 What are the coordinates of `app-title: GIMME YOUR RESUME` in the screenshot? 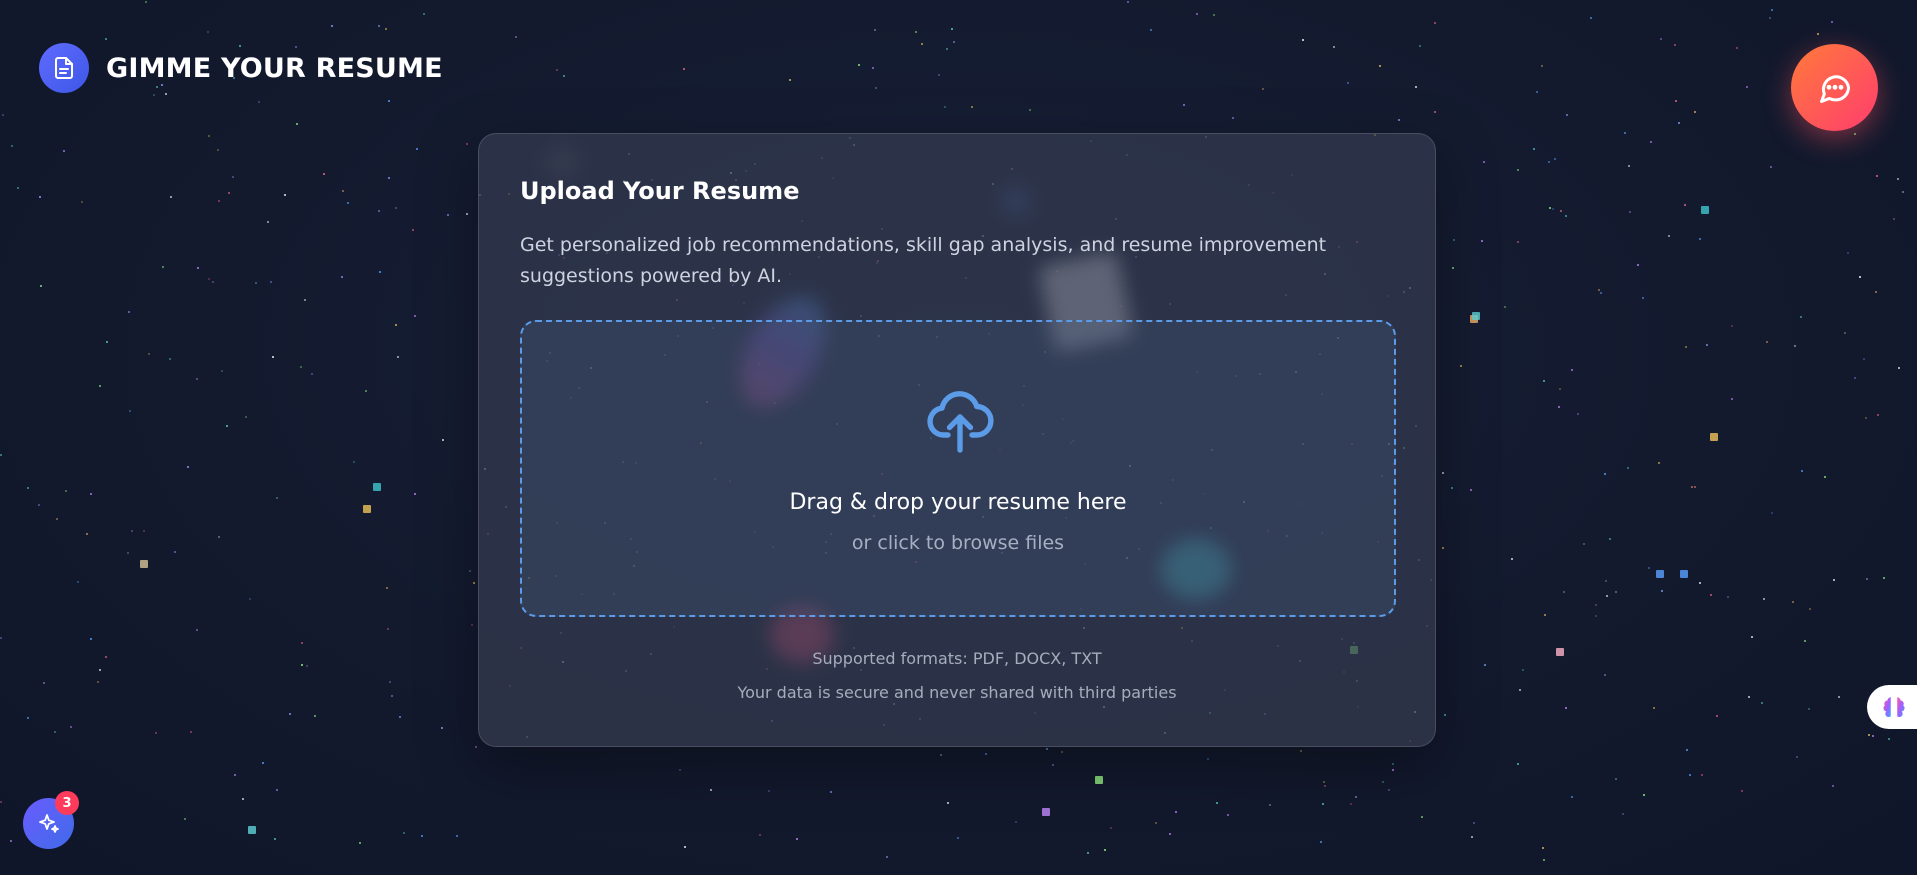 It's located at (274, 68).